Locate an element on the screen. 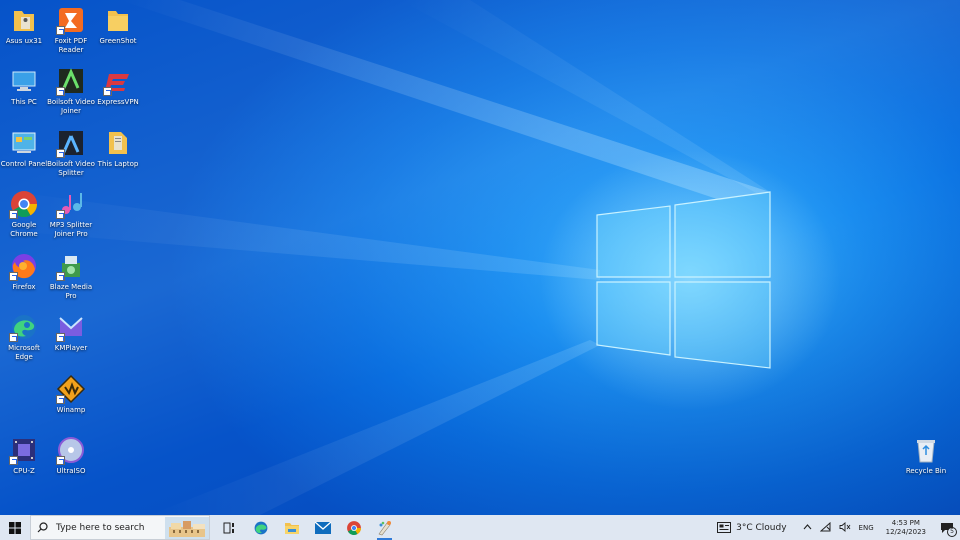 This screenshot has width=960, height=540. task-view-button is located at coordinates (229, 527).